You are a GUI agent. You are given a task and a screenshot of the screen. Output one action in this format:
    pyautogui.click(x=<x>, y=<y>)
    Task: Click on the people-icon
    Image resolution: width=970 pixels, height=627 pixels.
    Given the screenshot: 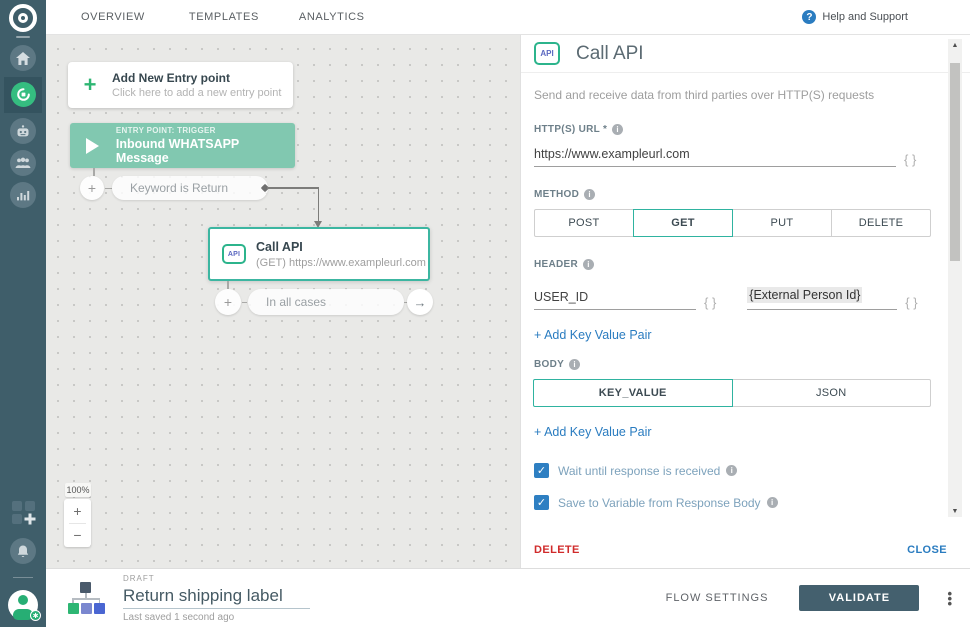 What is the action you would take?
    pyautogui.click(x=23, y=163)
    